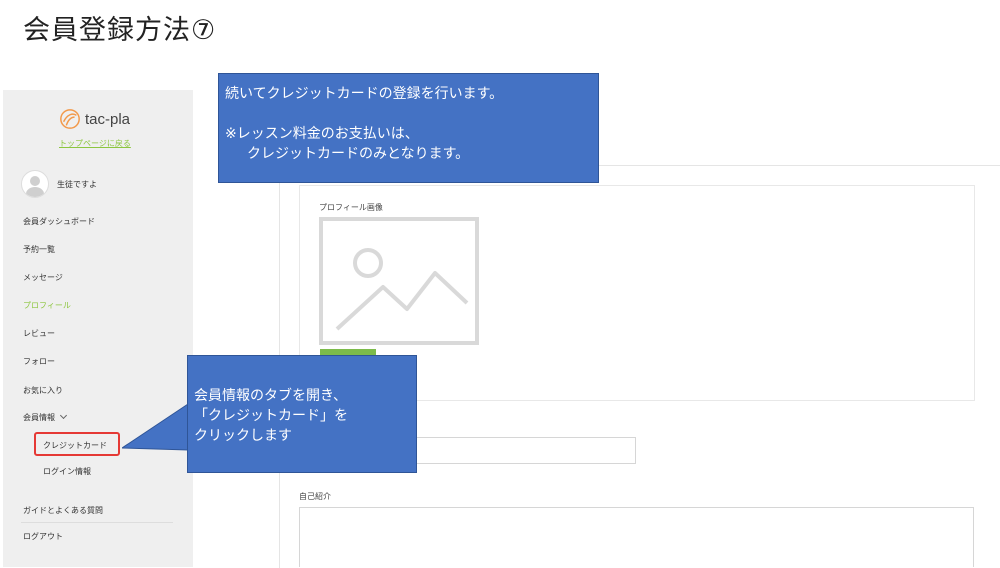  Describe the element at coordinates (636, 537) in the screenshot. I see `self-intro-textarea` at that location.